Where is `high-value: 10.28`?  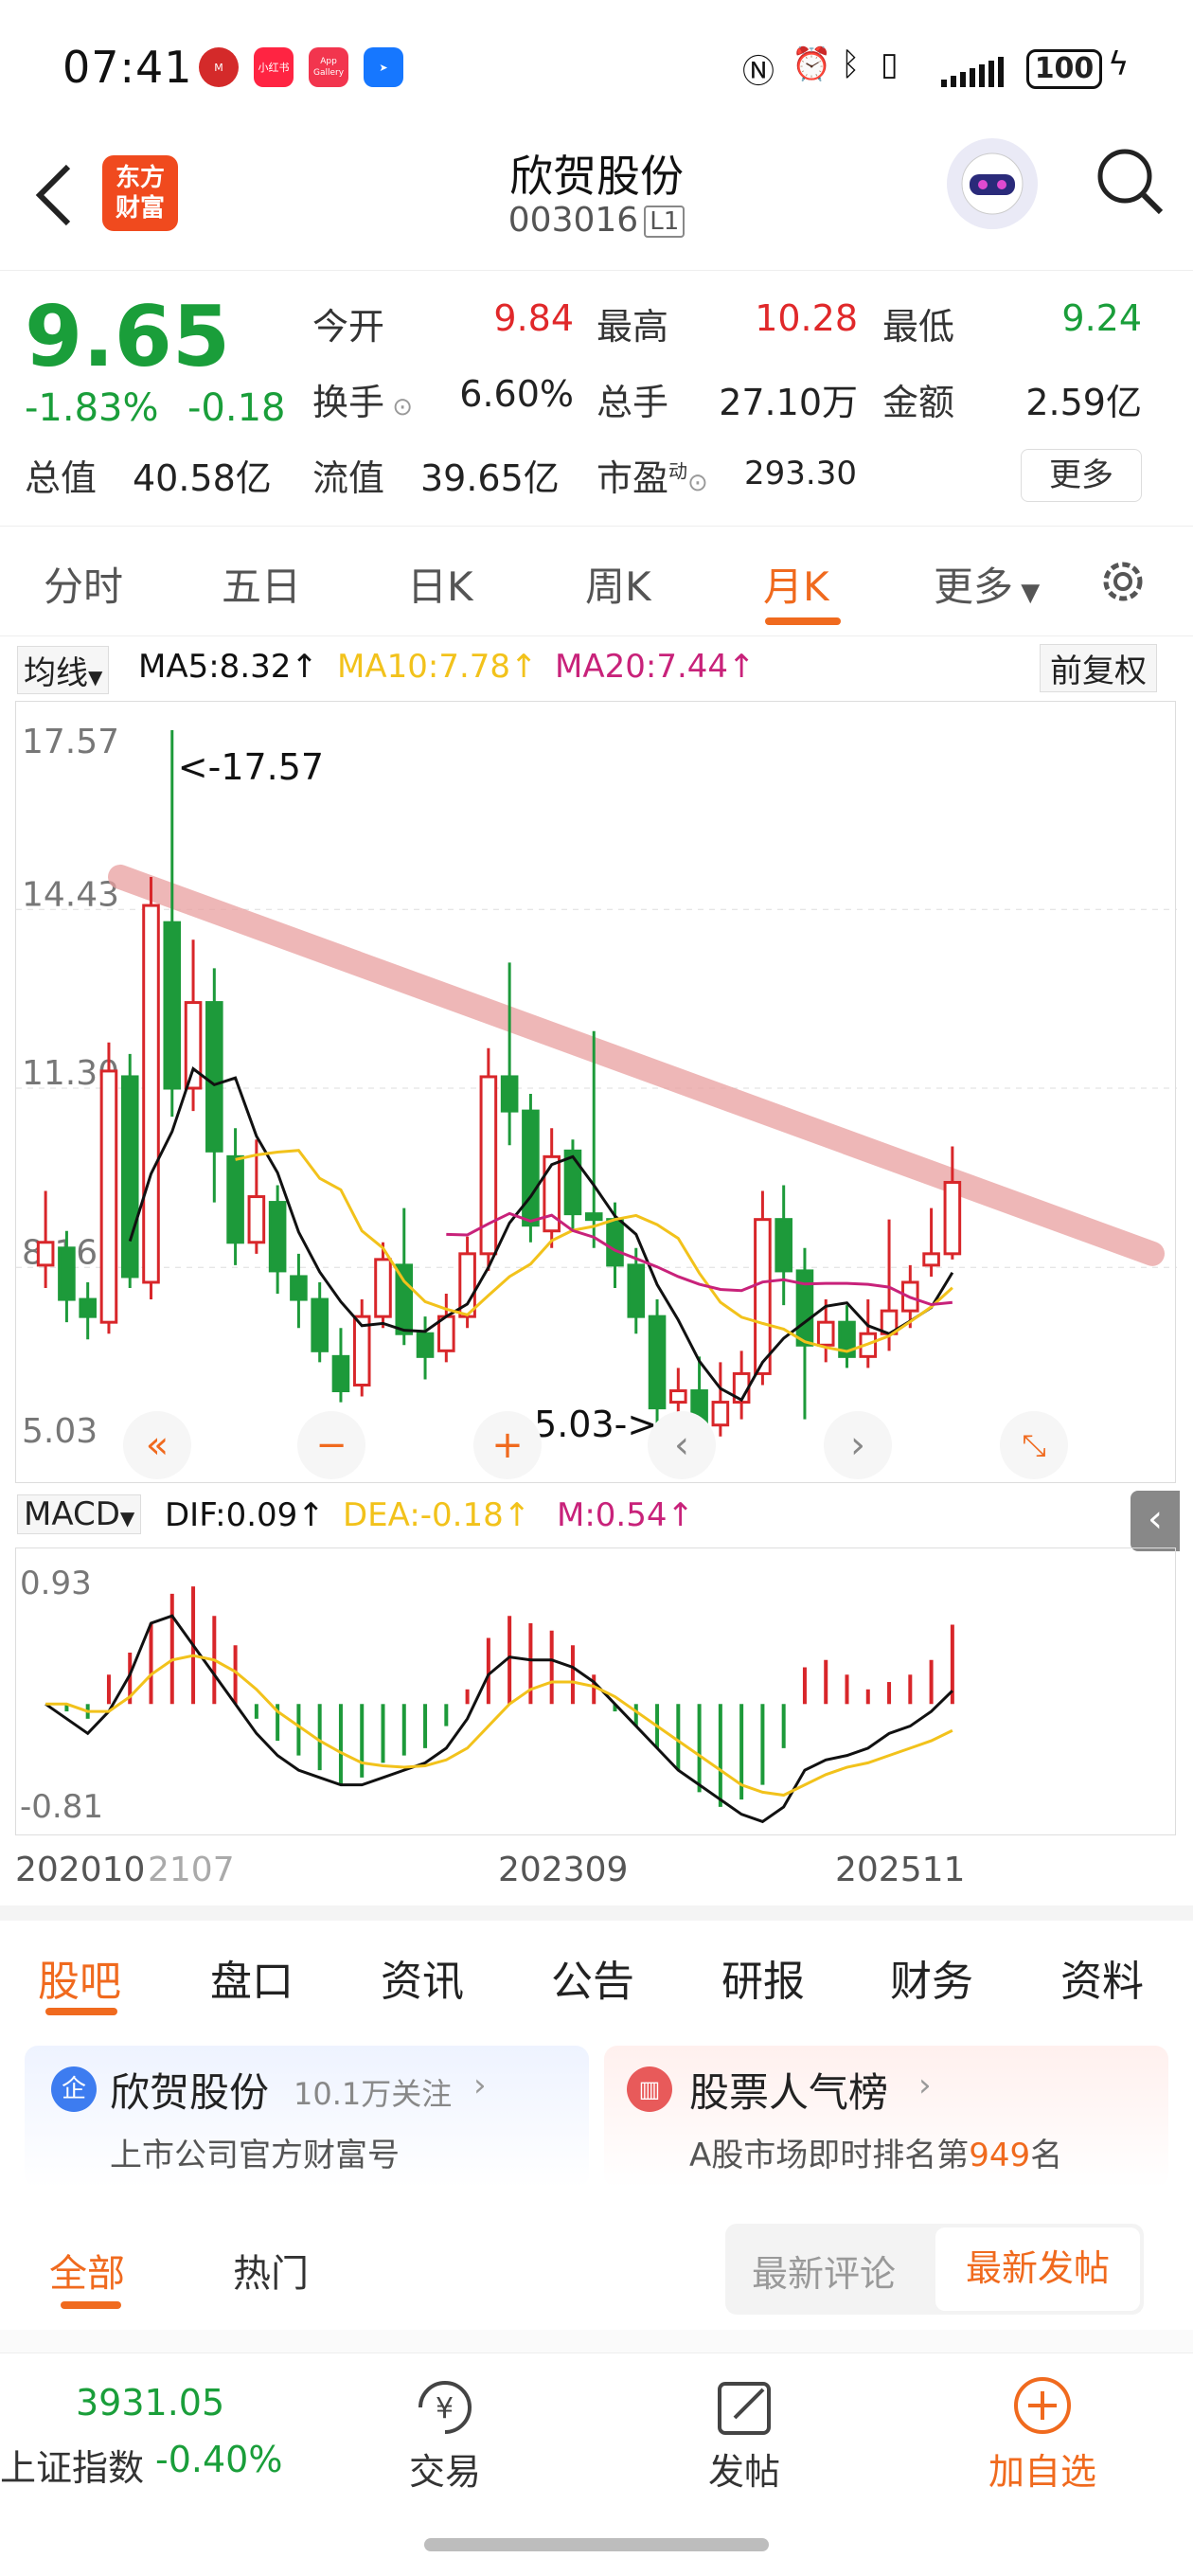
high-value: 10.28 is located at coordinates (806, 318).